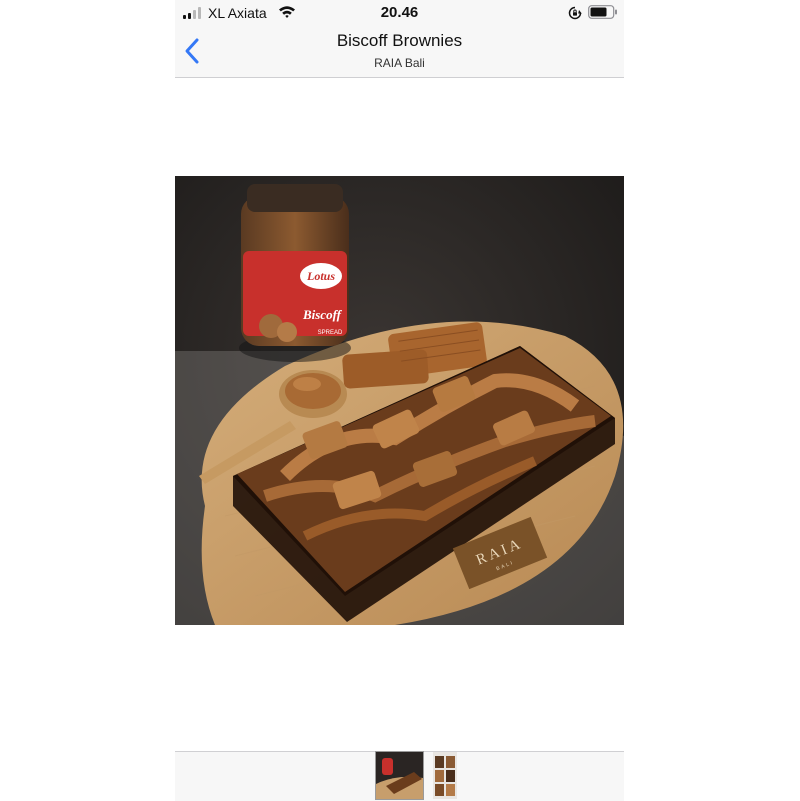 The image size is (800, 801). Describe the element at coordinates (295, 273) in the screenshot. I see `biscoff-jar: Lotus Biscoff SPREAD` at that location.